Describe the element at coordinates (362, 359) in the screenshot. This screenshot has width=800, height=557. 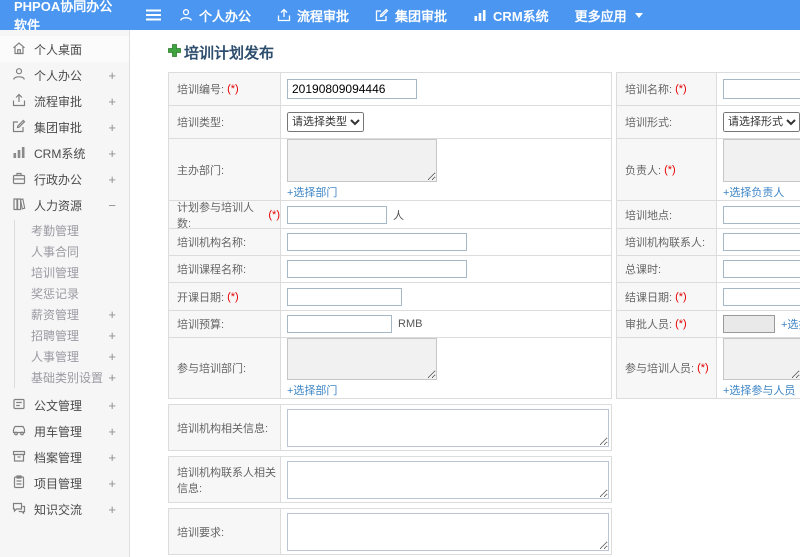
I see `participating-departments-textarea` at that location.